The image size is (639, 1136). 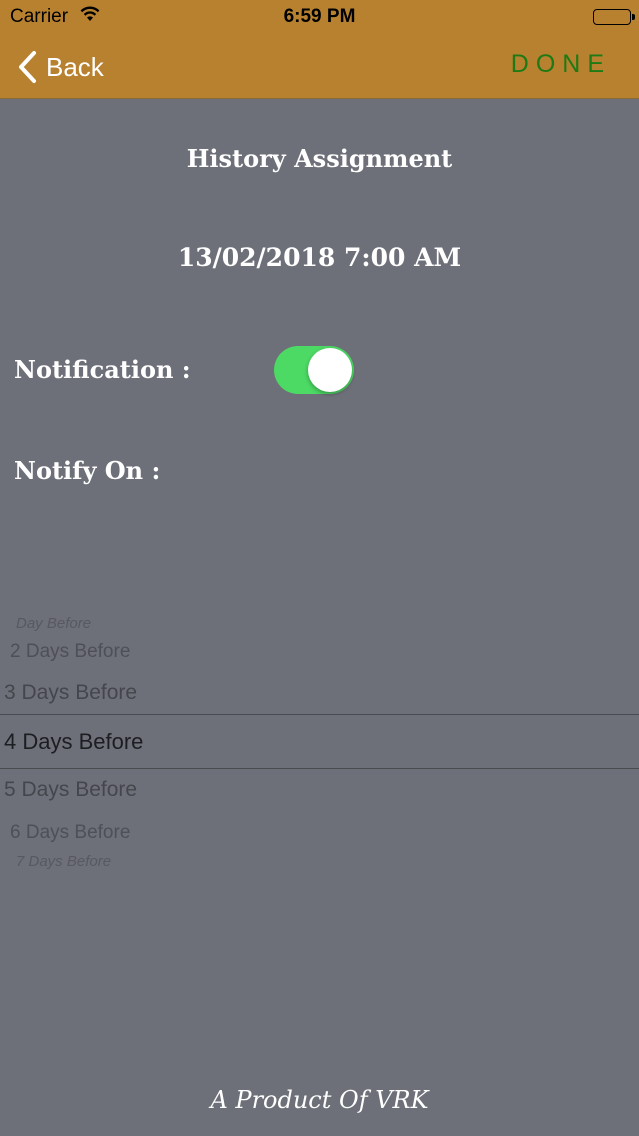 I want to click on picker-selection-top-divider, so click(x=319, y=714).